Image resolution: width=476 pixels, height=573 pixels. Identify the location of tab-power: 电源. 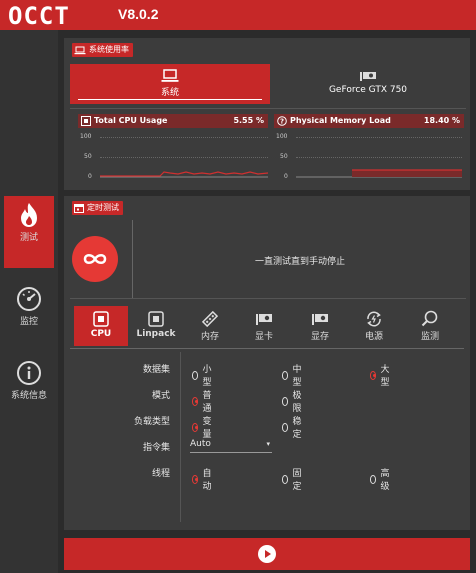
(374, 326).